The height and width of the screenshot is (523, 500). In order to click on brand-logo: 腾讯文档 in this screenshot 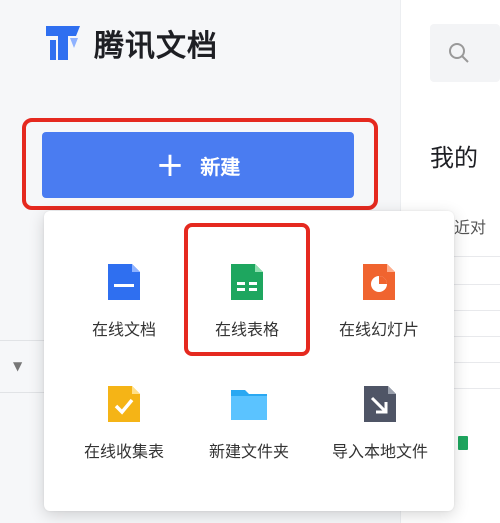, I will do `click(129, 43)`.